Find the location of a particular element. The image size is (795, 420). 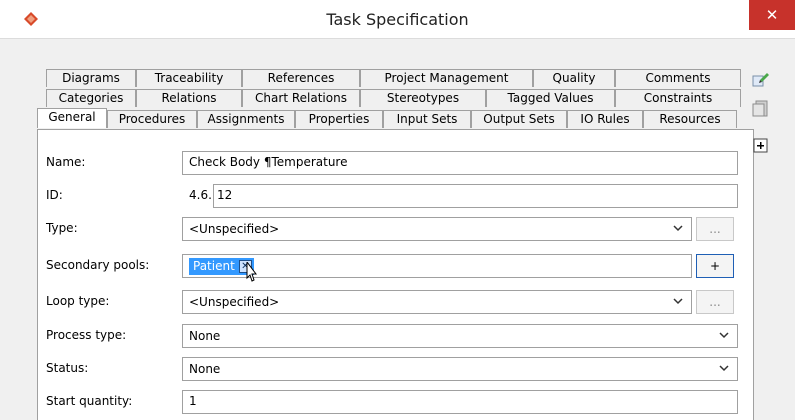

tab-properties: Properties is located at coordinates (339, 119).